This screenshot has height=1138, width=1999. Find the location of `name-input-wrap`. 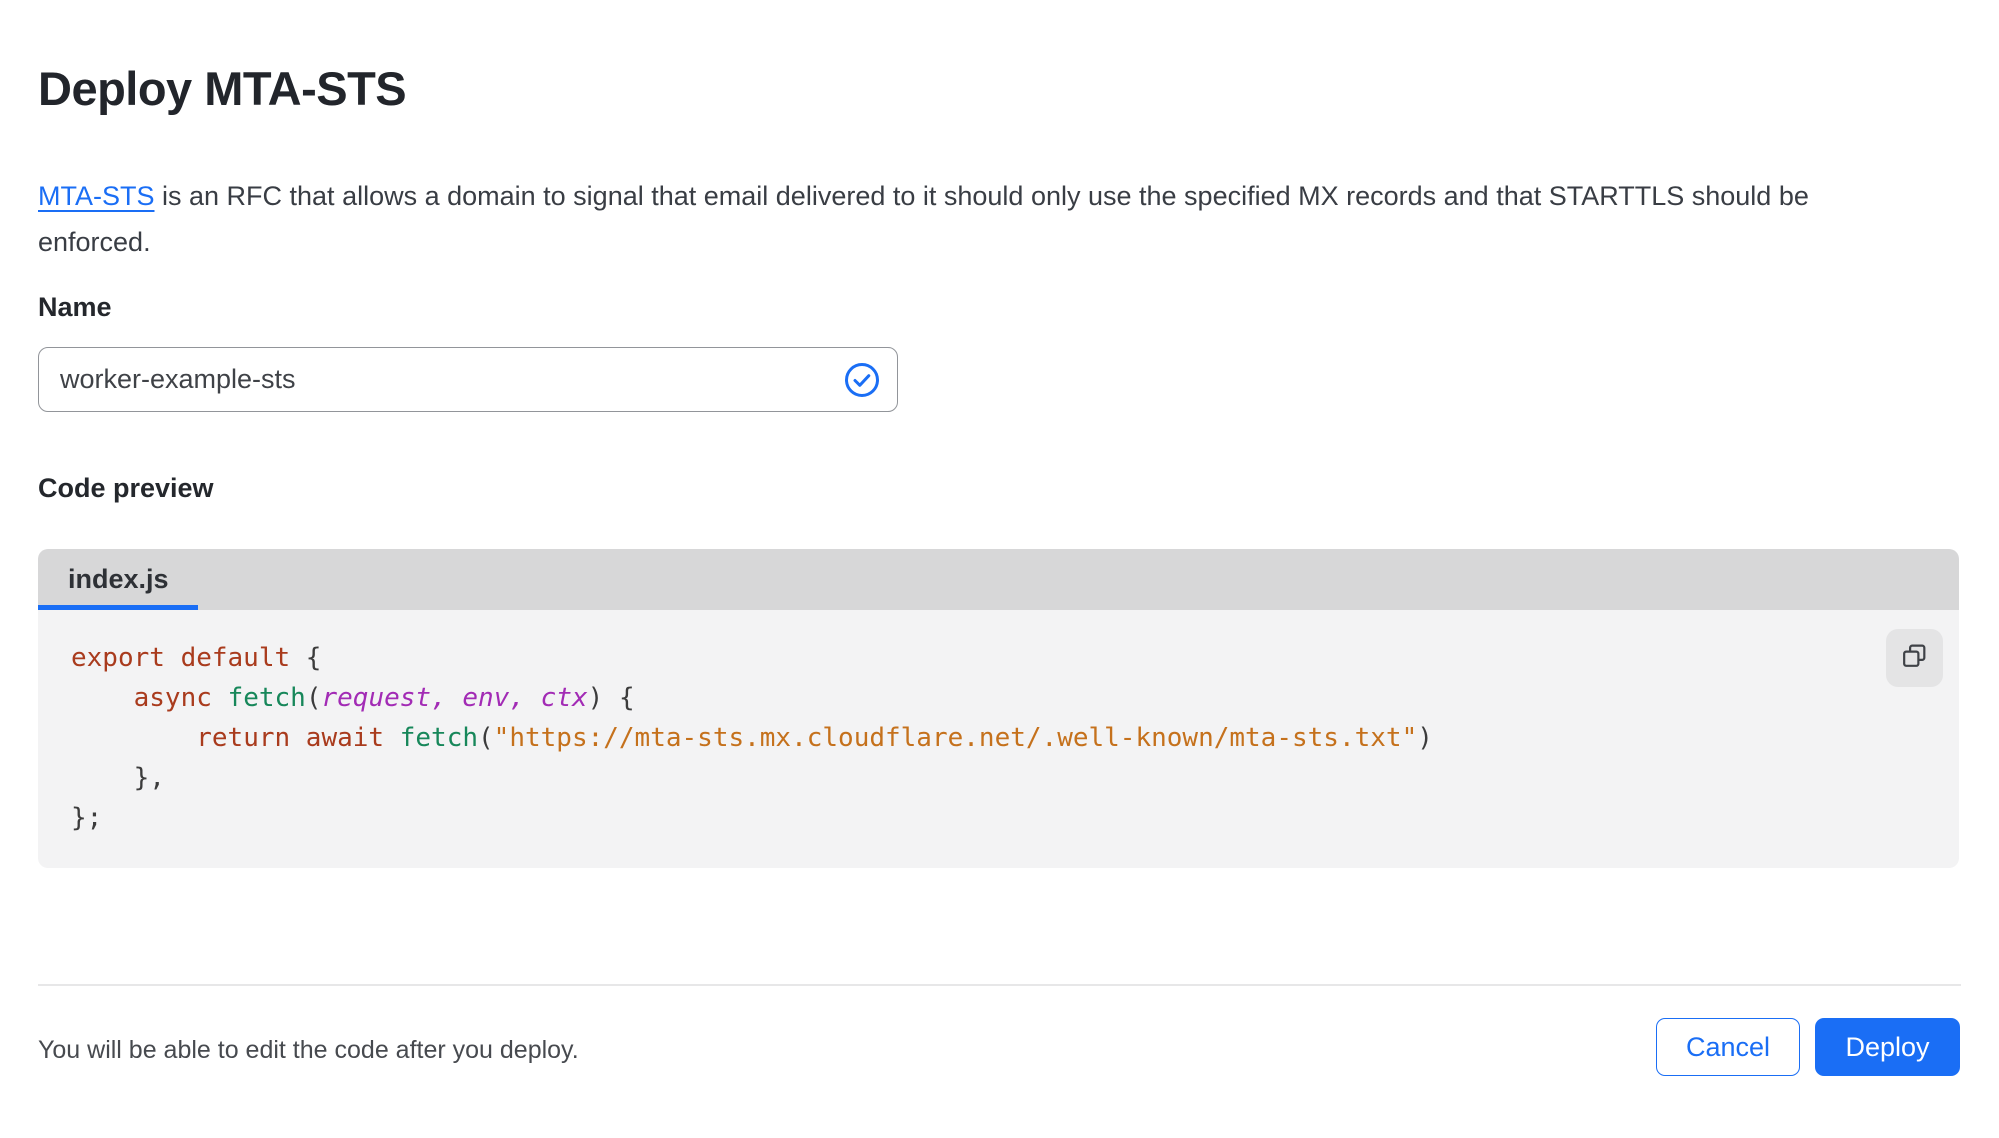

name-input-wrap is located at coordinates (468, 379).